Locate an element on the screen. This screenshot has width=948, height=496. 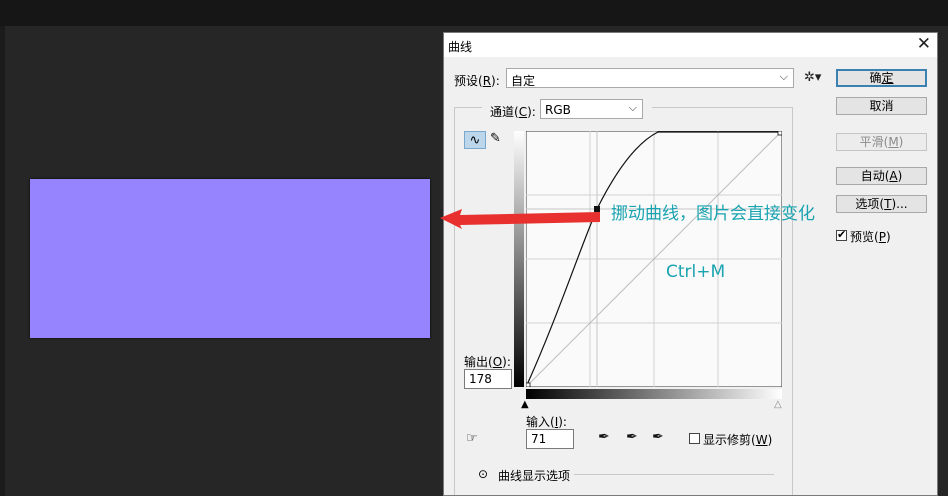
output-label: 输出(O): is located at coordinates (487, 362).